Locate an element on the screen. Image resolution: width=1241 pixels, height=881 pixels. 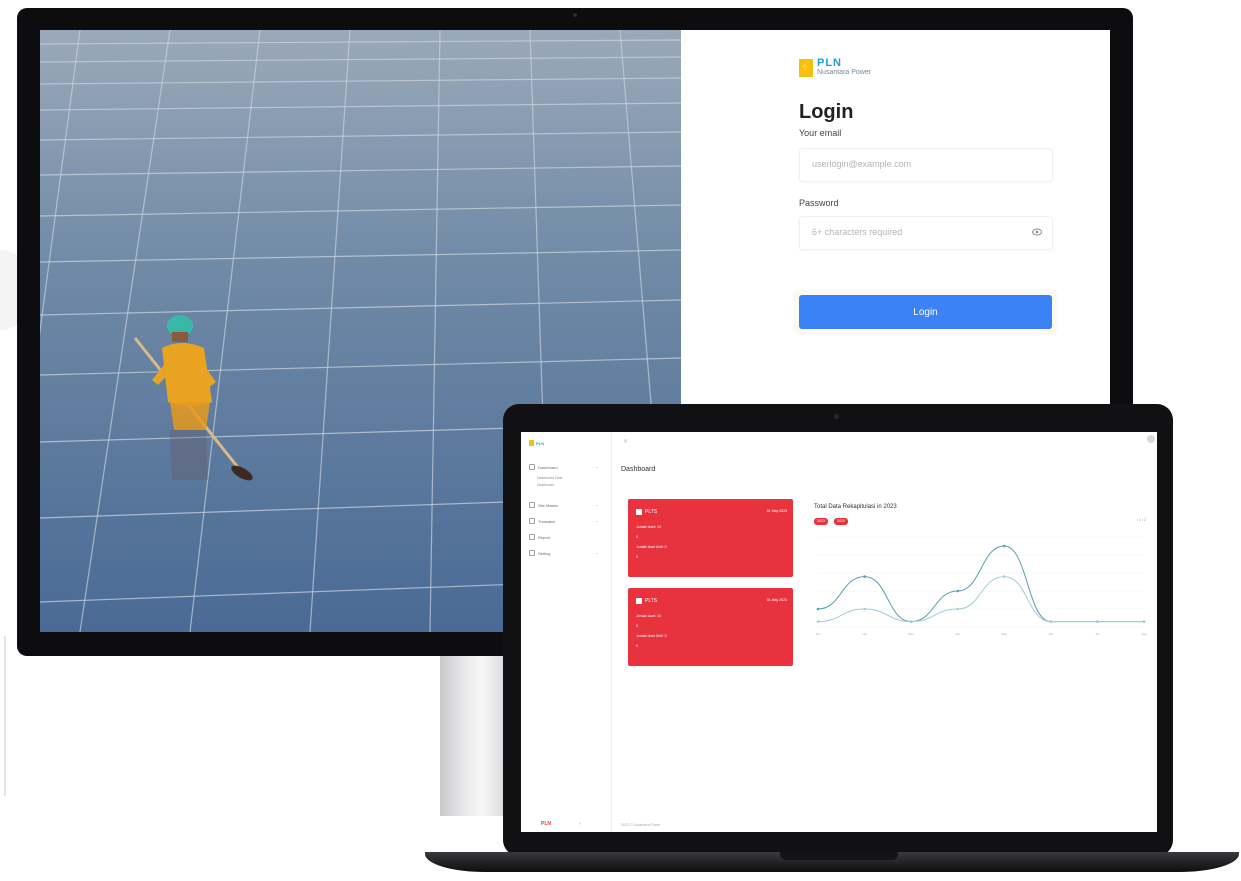
lightning-icon: ⚡ is located at coordinates (806, 67).